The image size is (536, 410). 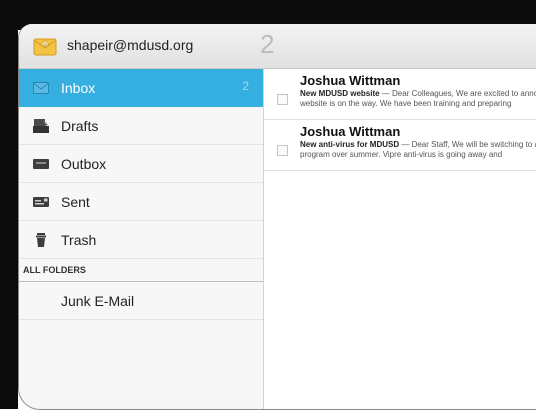 I want to click on sidebar-item-outbox: Outbox, so click(x=141, y=164).